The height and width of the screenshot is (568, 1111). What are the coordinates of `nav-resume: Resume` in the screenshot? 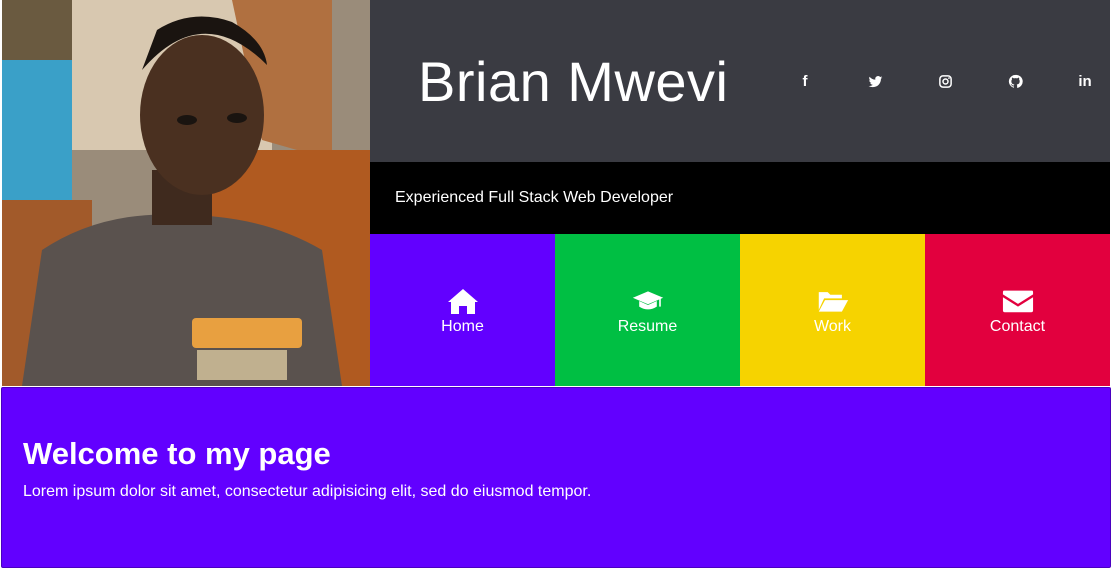 It's located at (647, 310).